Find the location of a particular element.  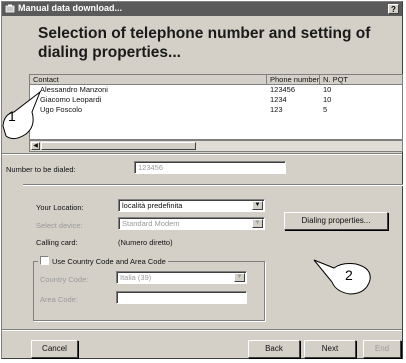

location-select: località predefinita ▼ is located at coordinates (191, 205).